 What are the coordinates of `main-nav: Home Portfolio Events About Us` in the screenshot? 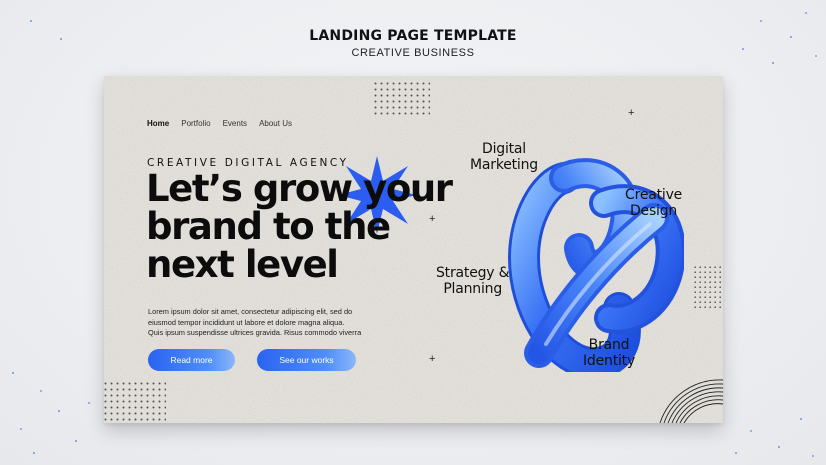 It's located at (219, 123).